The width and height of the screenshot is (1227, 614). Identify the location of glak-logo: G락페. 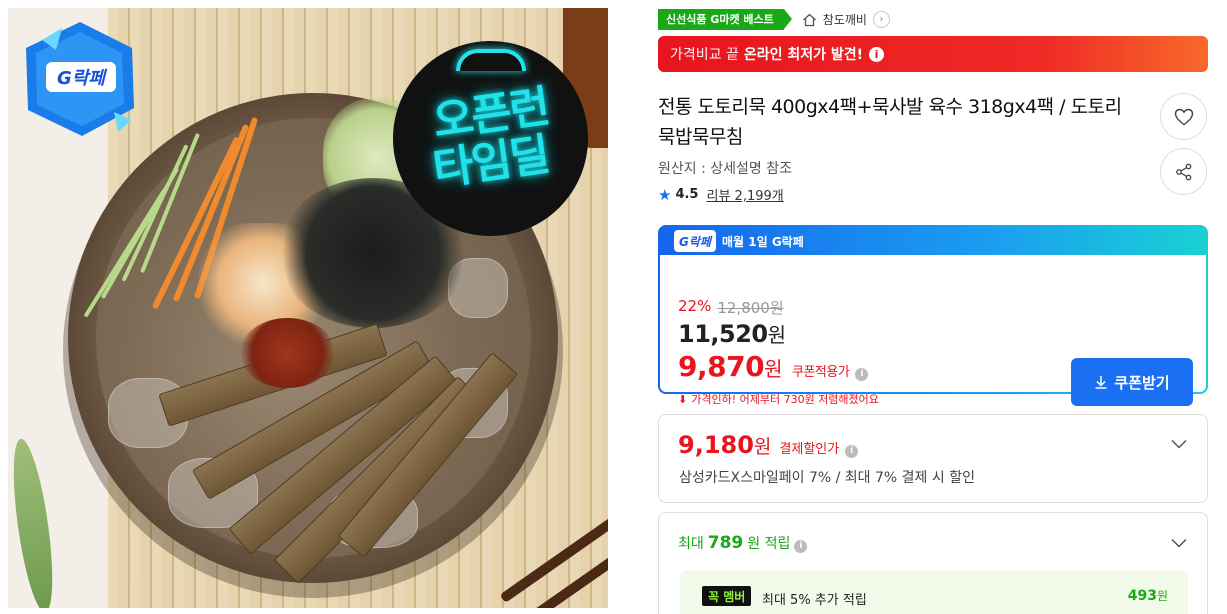
(695, 241).